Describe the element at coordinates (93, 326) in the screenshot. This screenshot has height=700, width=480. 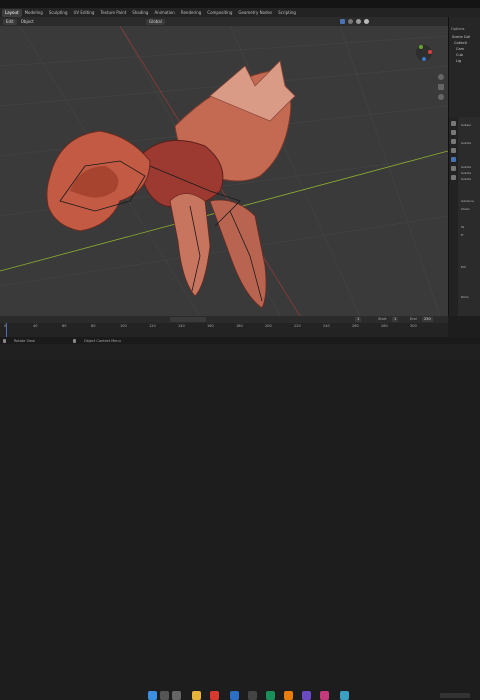
I see `timeline-tick-label: 80` at that location.